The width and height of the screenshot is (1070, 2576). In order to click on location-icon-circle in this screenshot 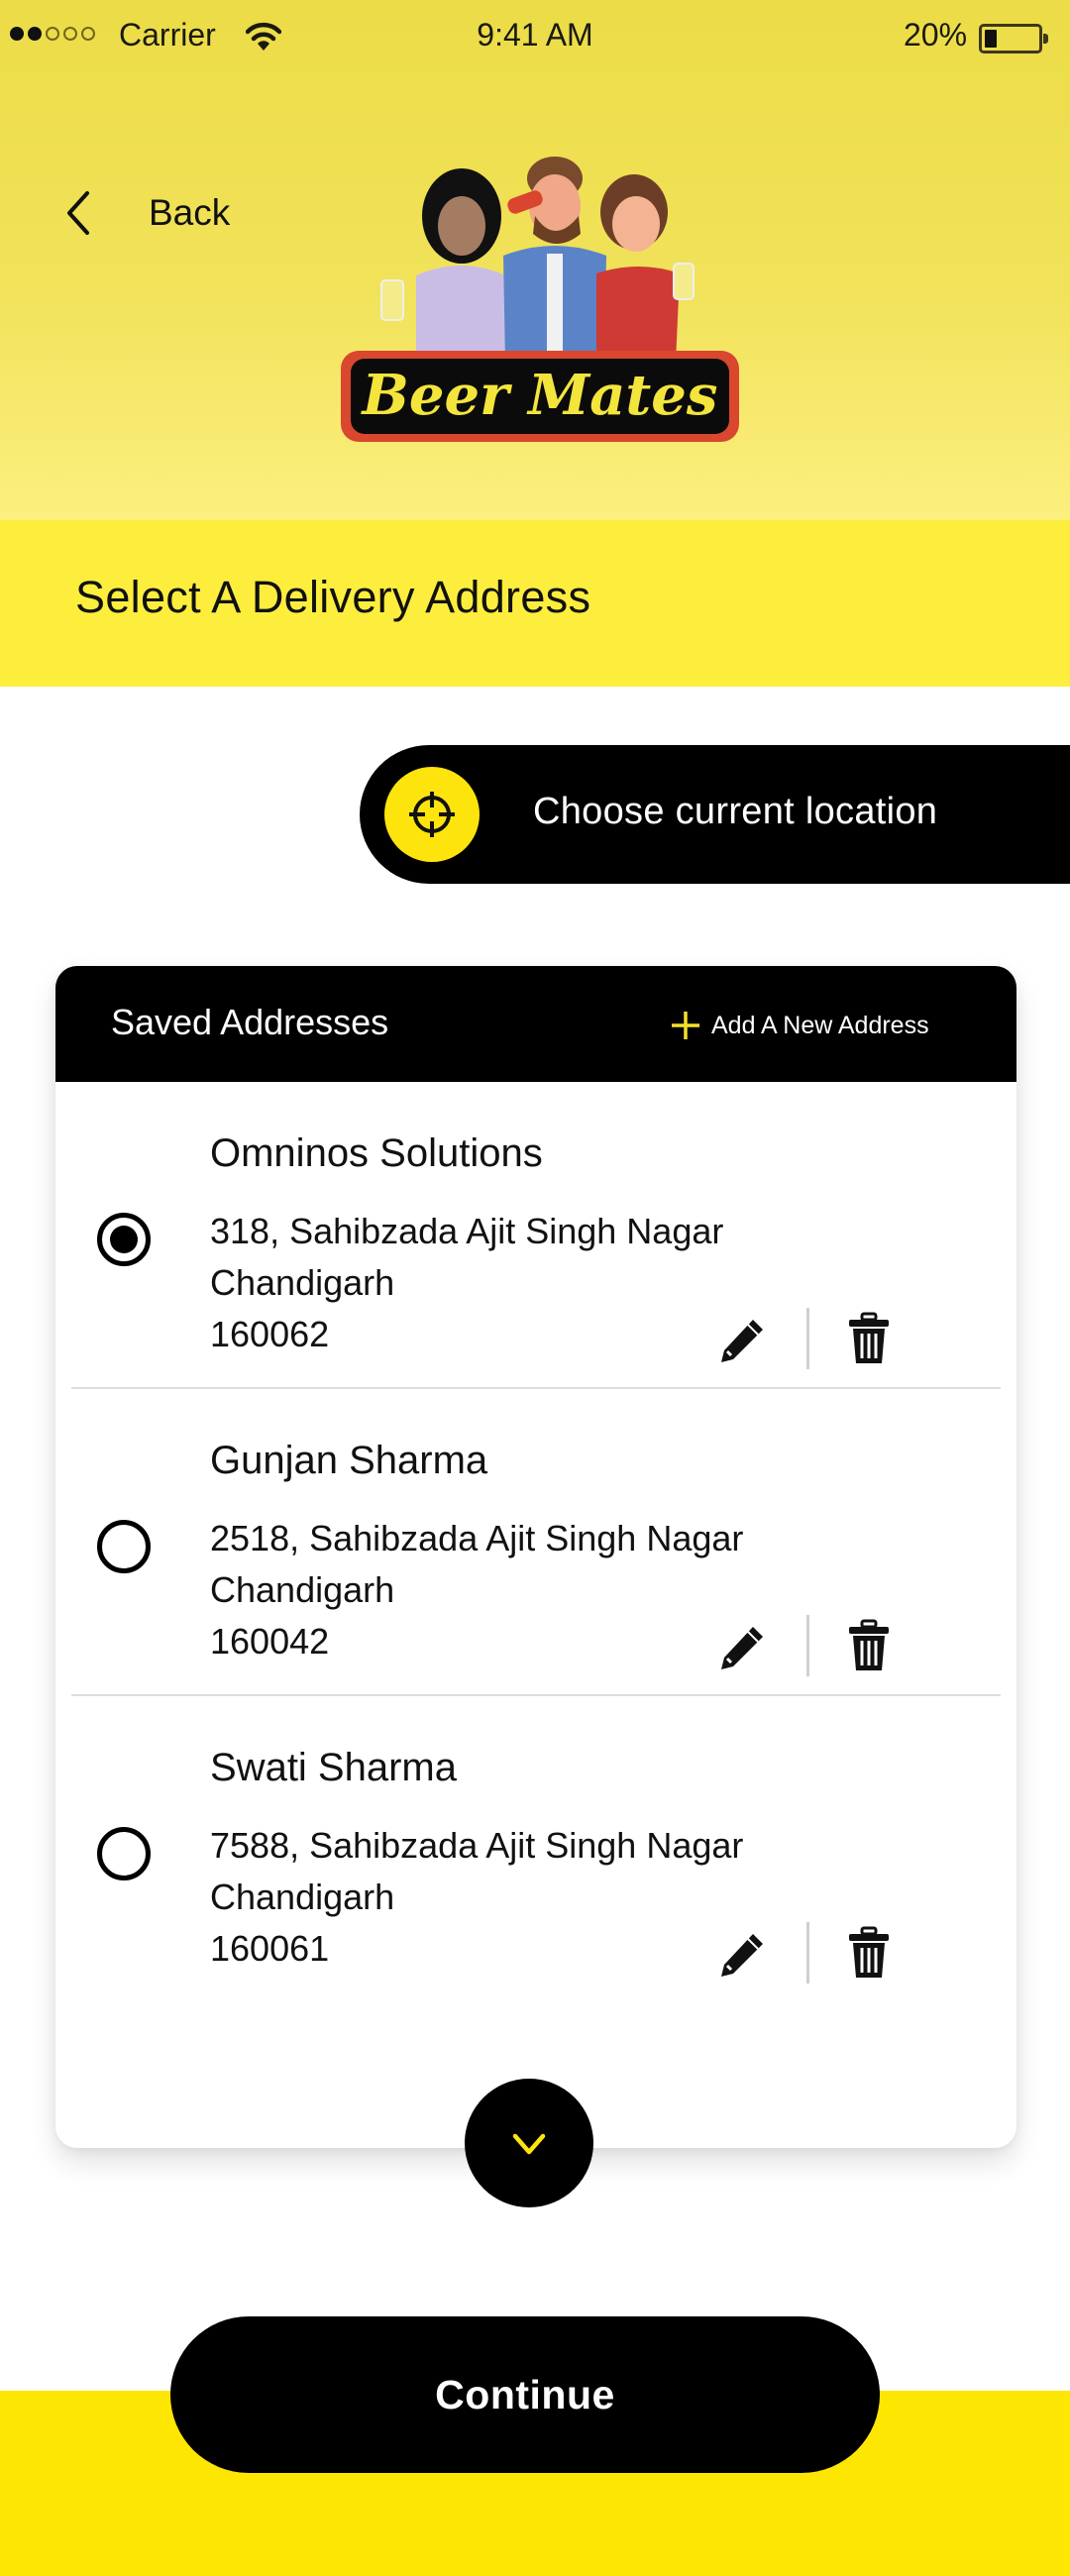, I will do `click(432, 814)`.